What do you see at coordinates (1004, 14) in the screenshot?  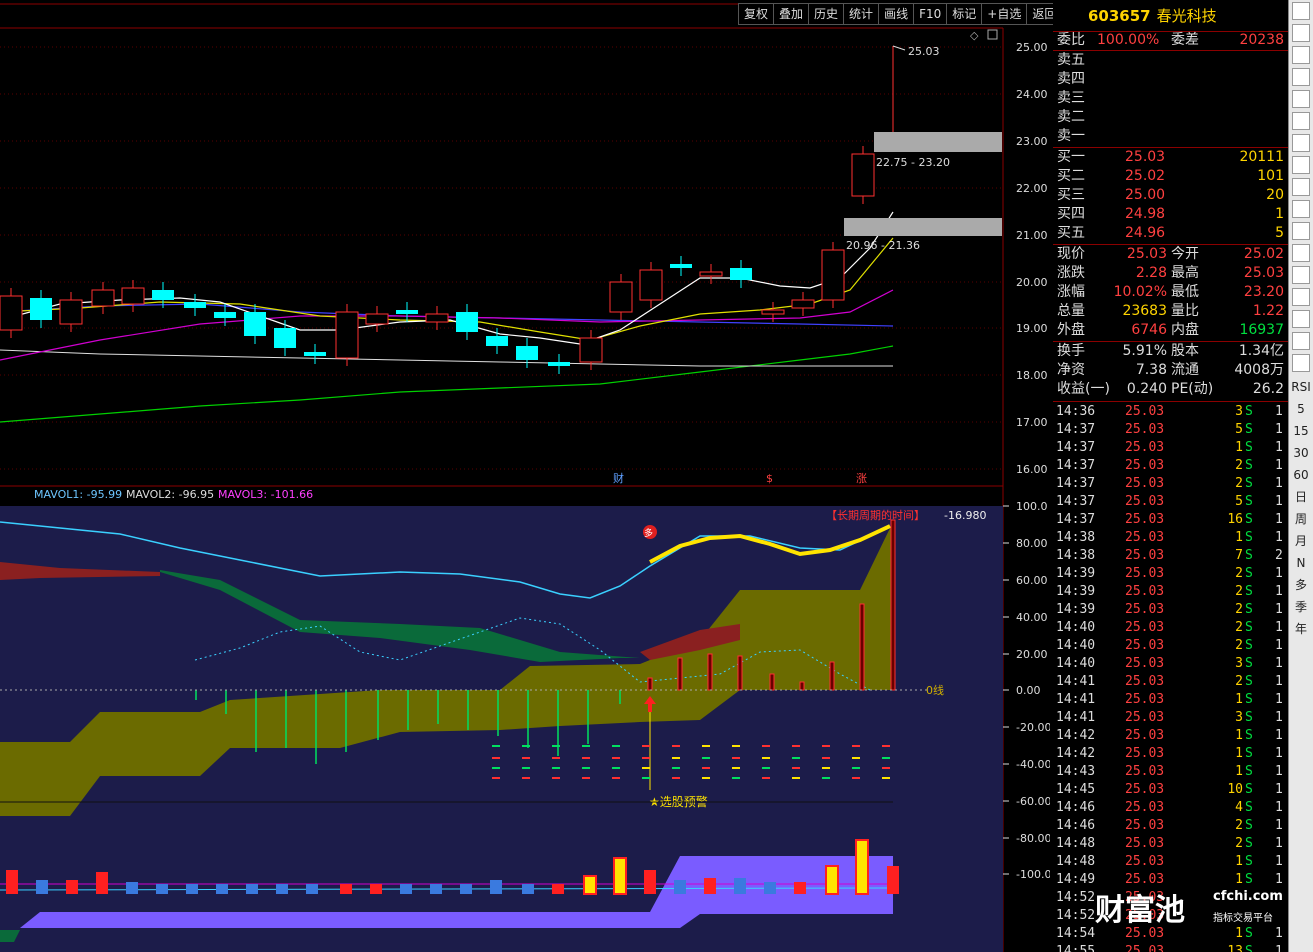 I see `toolbar-btn-7: +自选` at bounding box center [1004, 14].